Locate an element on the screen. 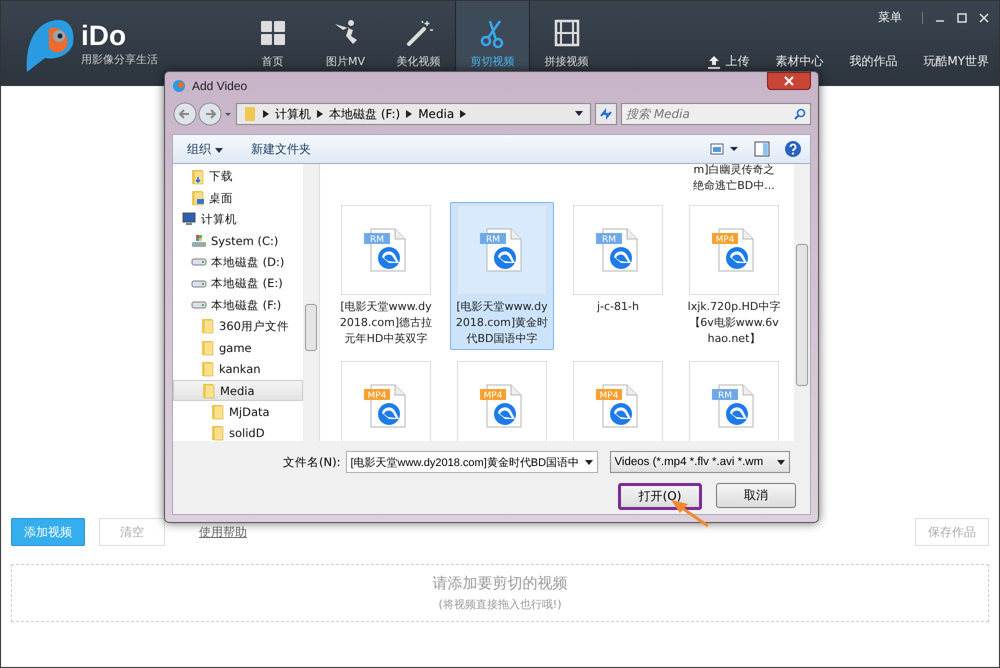  refresh-icon is located at coordinates (606, 114).